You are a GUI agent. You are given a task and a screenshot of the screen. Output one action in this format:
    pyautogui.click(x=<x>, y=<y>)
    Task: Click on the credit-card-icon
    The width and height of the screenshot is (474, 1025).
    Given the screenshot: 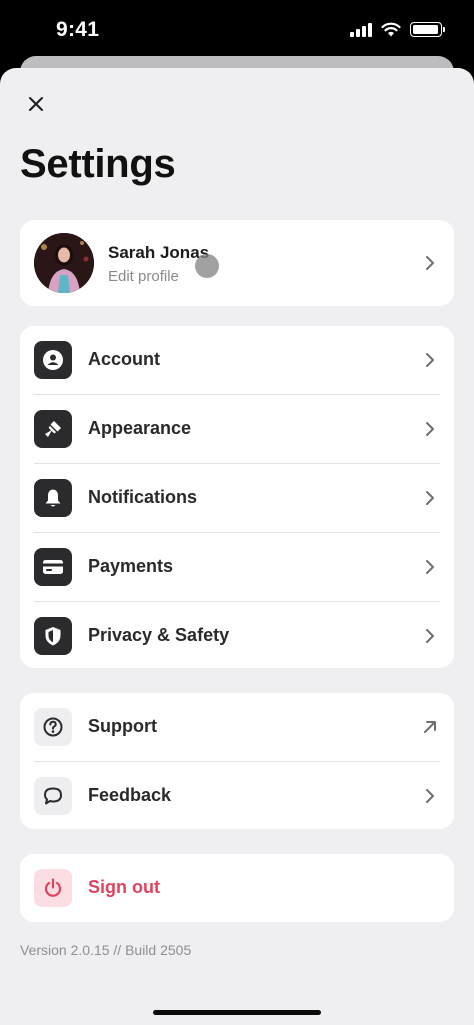 What is the action you would take?
    pyautogui.click(x=53, y=567)
    